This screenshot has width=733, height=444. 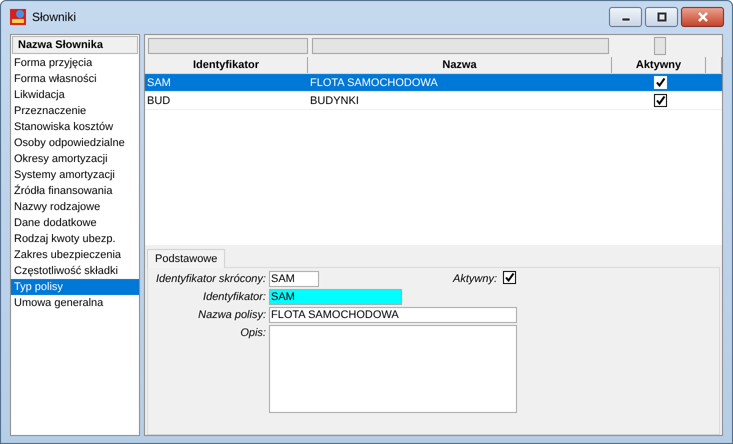 I want to click on field-label: Opis:, so click(x=253, y=333).